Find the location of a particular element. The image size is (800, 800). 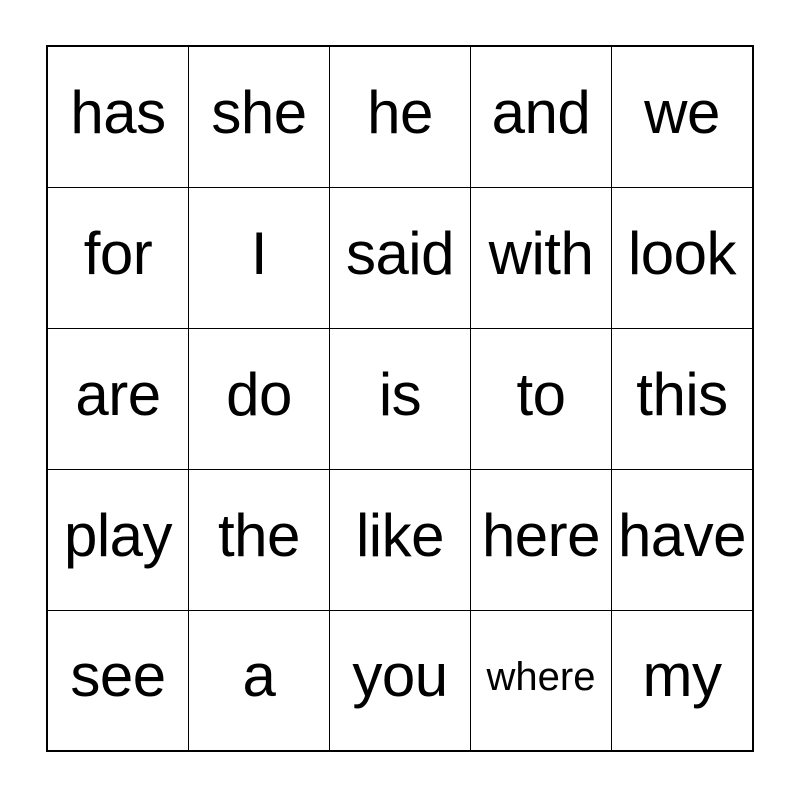

bingo-cell-word: for is located at coordinates (118, 253).